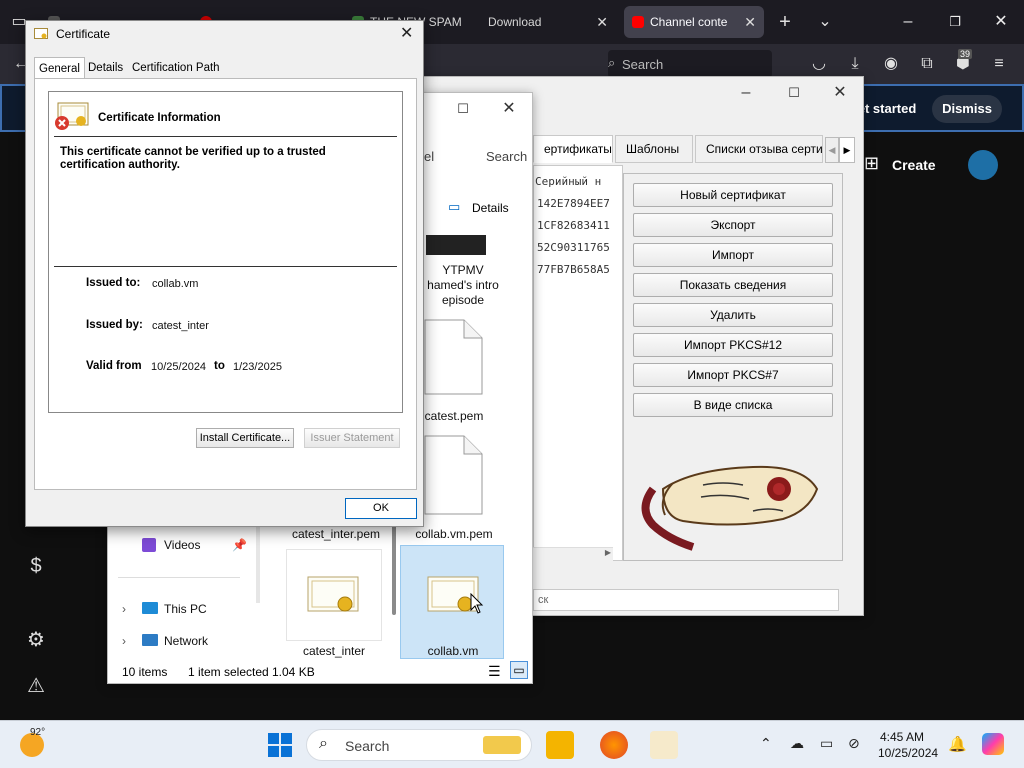  I want to click on settings-icon: ⚙, so click(36, 640).